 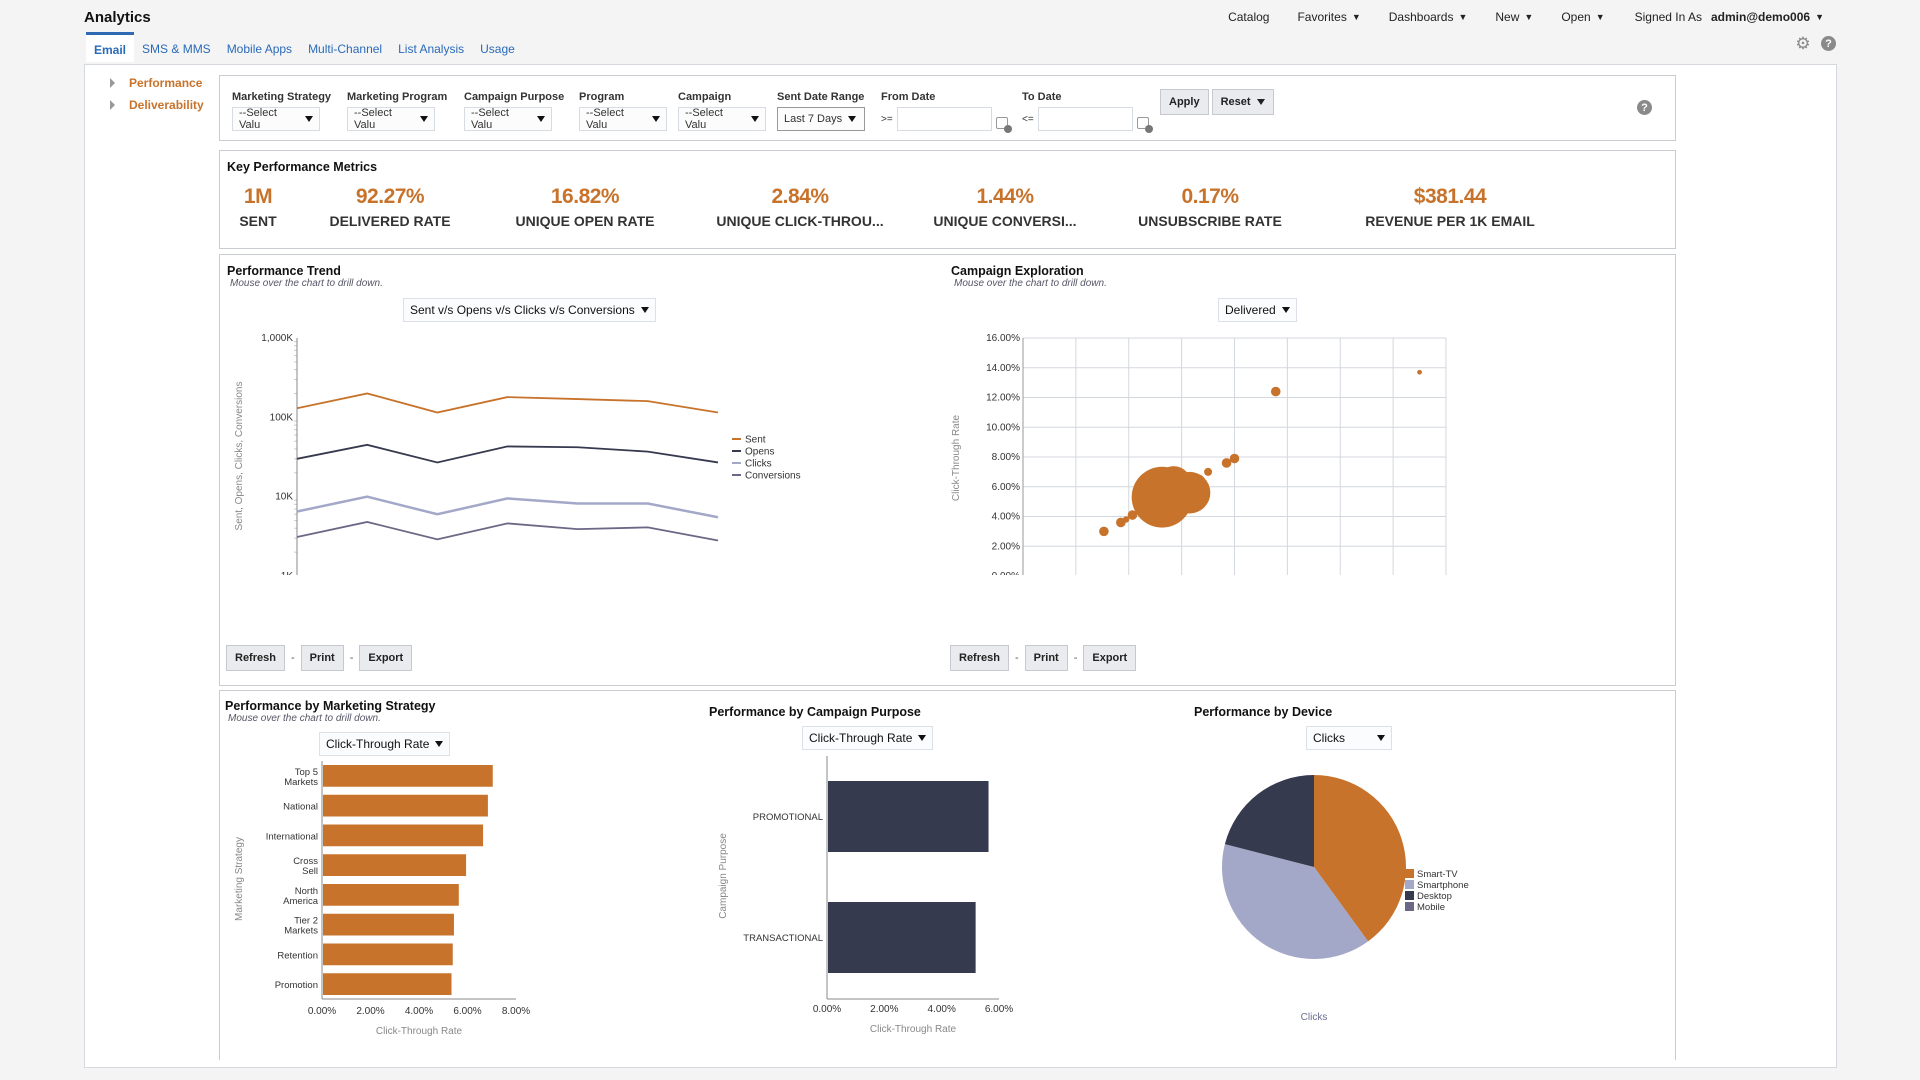 What do you see at coordinates (1003, 368) in the screenshot?
I see `y-tick-label: 14.00%` at bounding box center [1003, 368].